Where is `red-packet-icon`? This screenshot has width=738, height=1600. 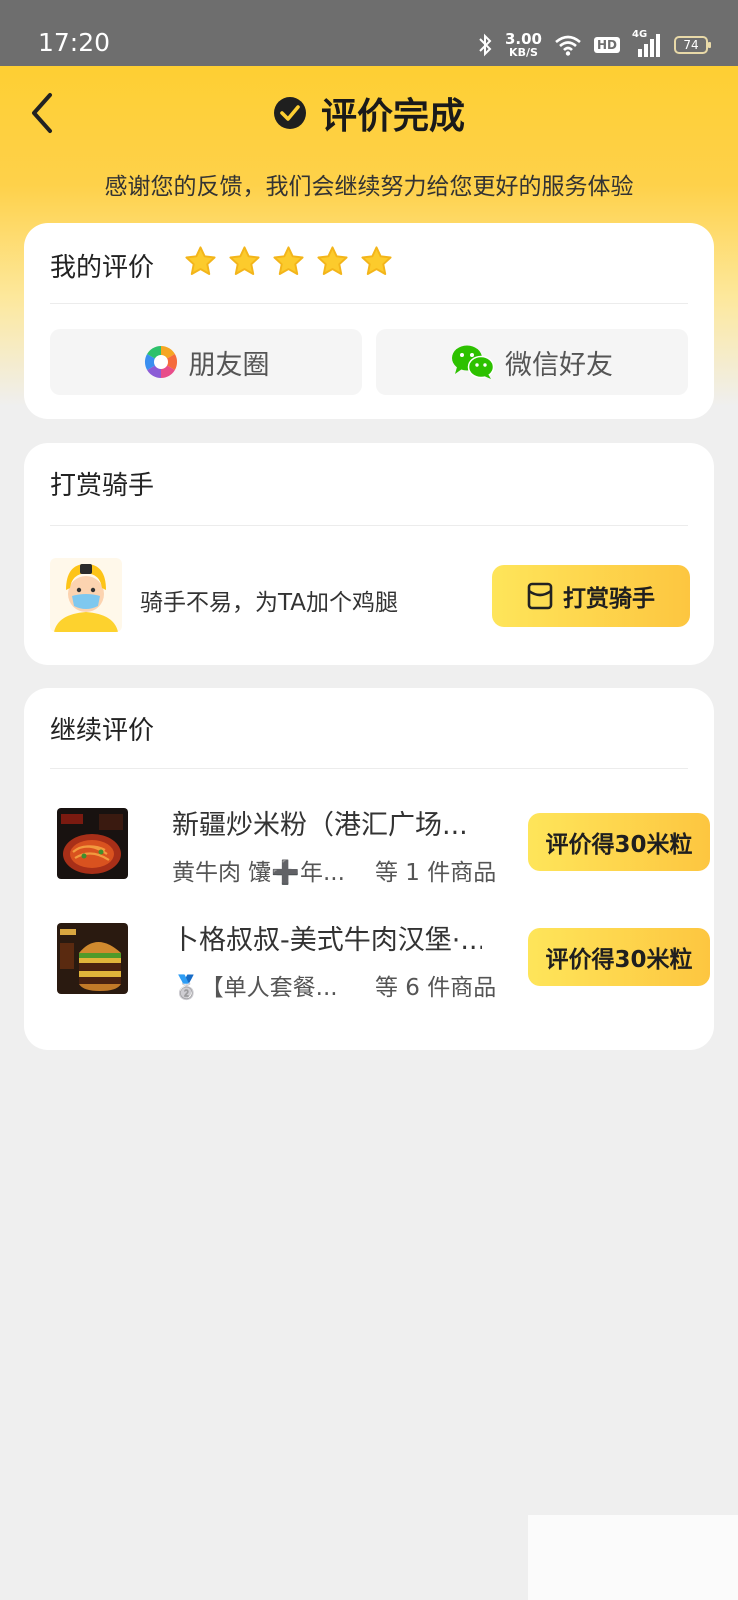 red-packet-icon is located at coordinates (540, 596).